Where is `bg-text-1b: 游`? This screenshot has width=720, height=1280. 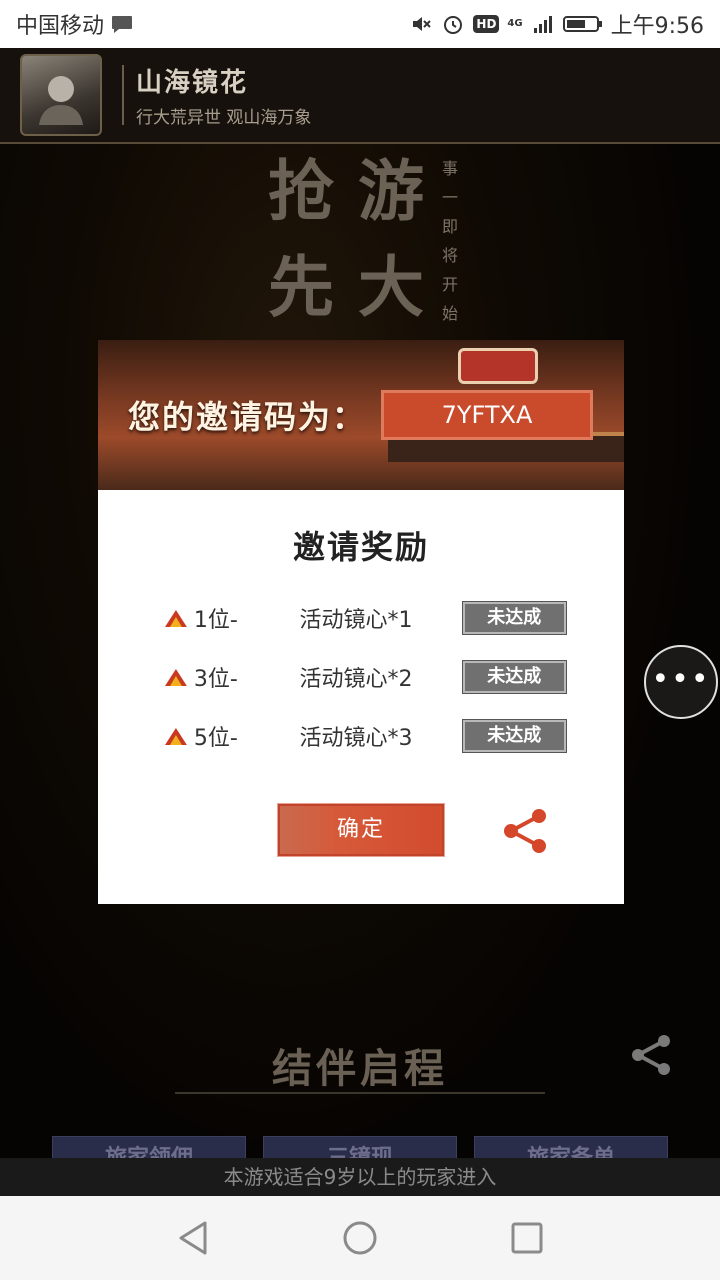 bg-text-1b: 游 is located at coordinates (391, 191).